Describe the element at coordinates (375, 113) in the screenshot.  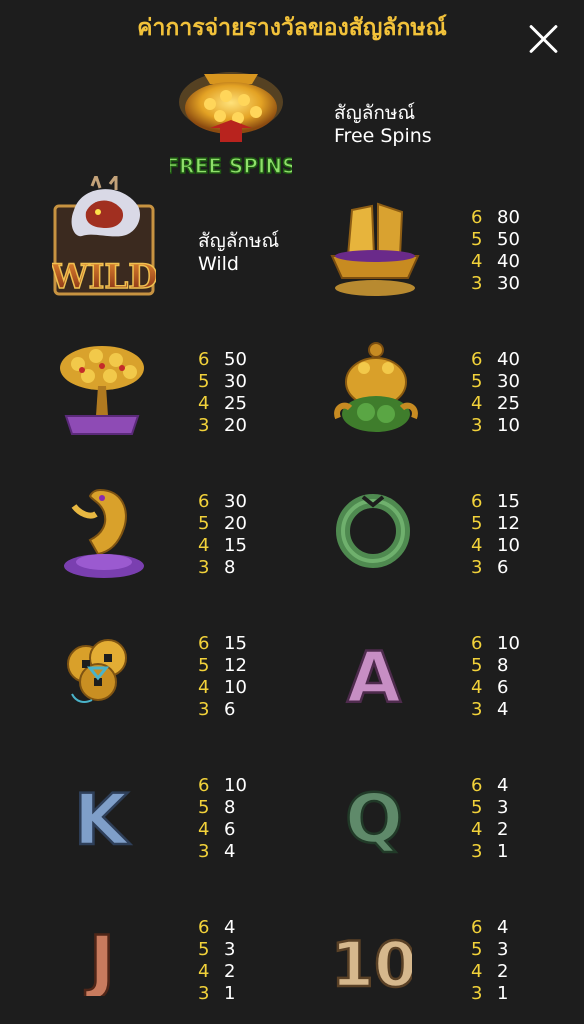
I see `free-spins-label-line1: สัญลักษณ์` at that location.